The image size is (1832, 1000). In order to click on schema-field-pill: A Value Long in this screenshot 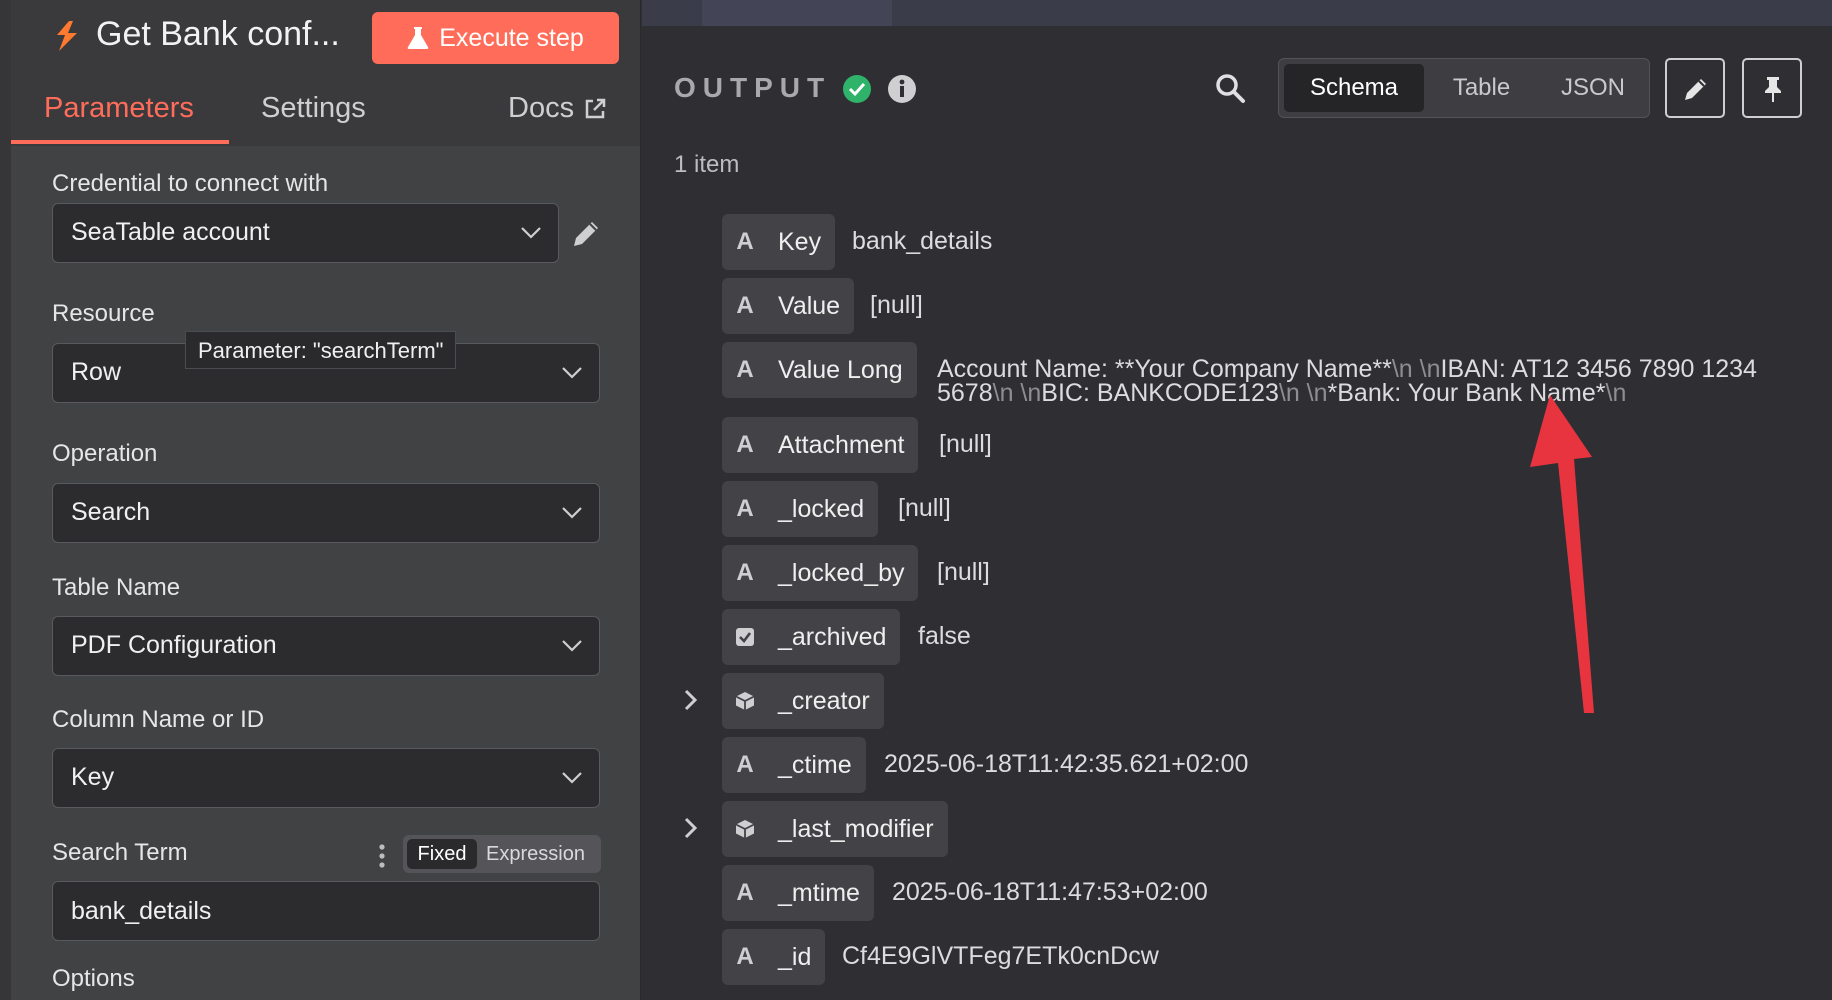, I will do `click(819, 370)`.